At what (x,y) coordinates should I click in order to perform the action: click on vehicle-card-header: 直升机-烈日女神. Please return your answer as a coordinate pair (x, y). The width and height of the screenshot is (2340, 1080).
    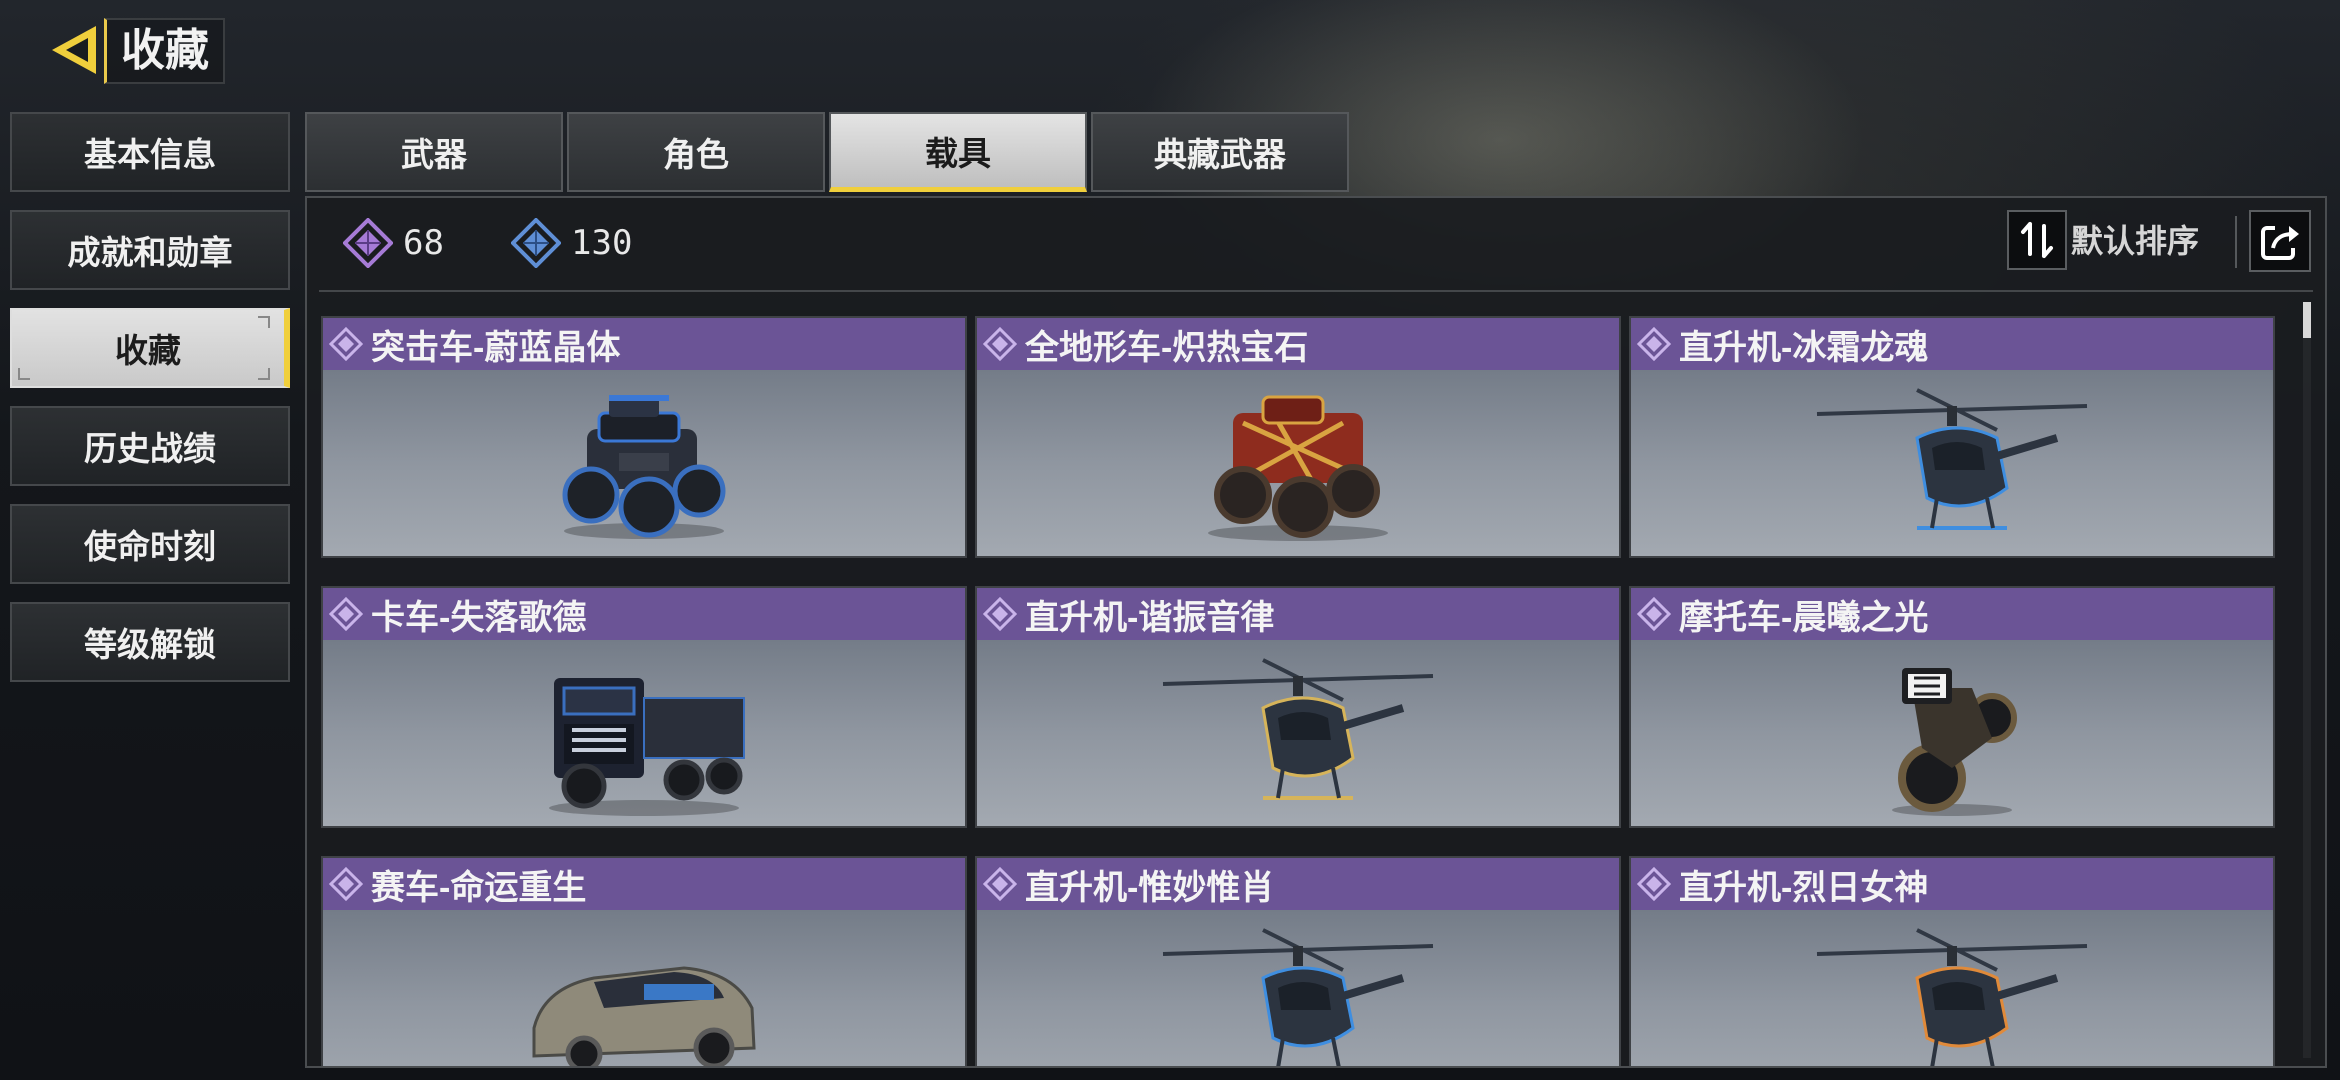
    Looking at the image, I should click on (1952, 884).